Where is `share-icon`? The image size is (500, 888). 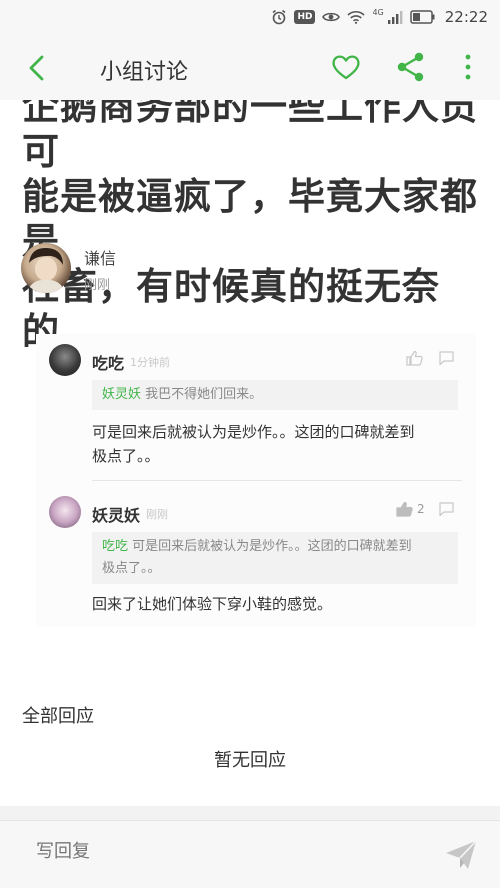
share-icon is located at coordinates (410, 67).